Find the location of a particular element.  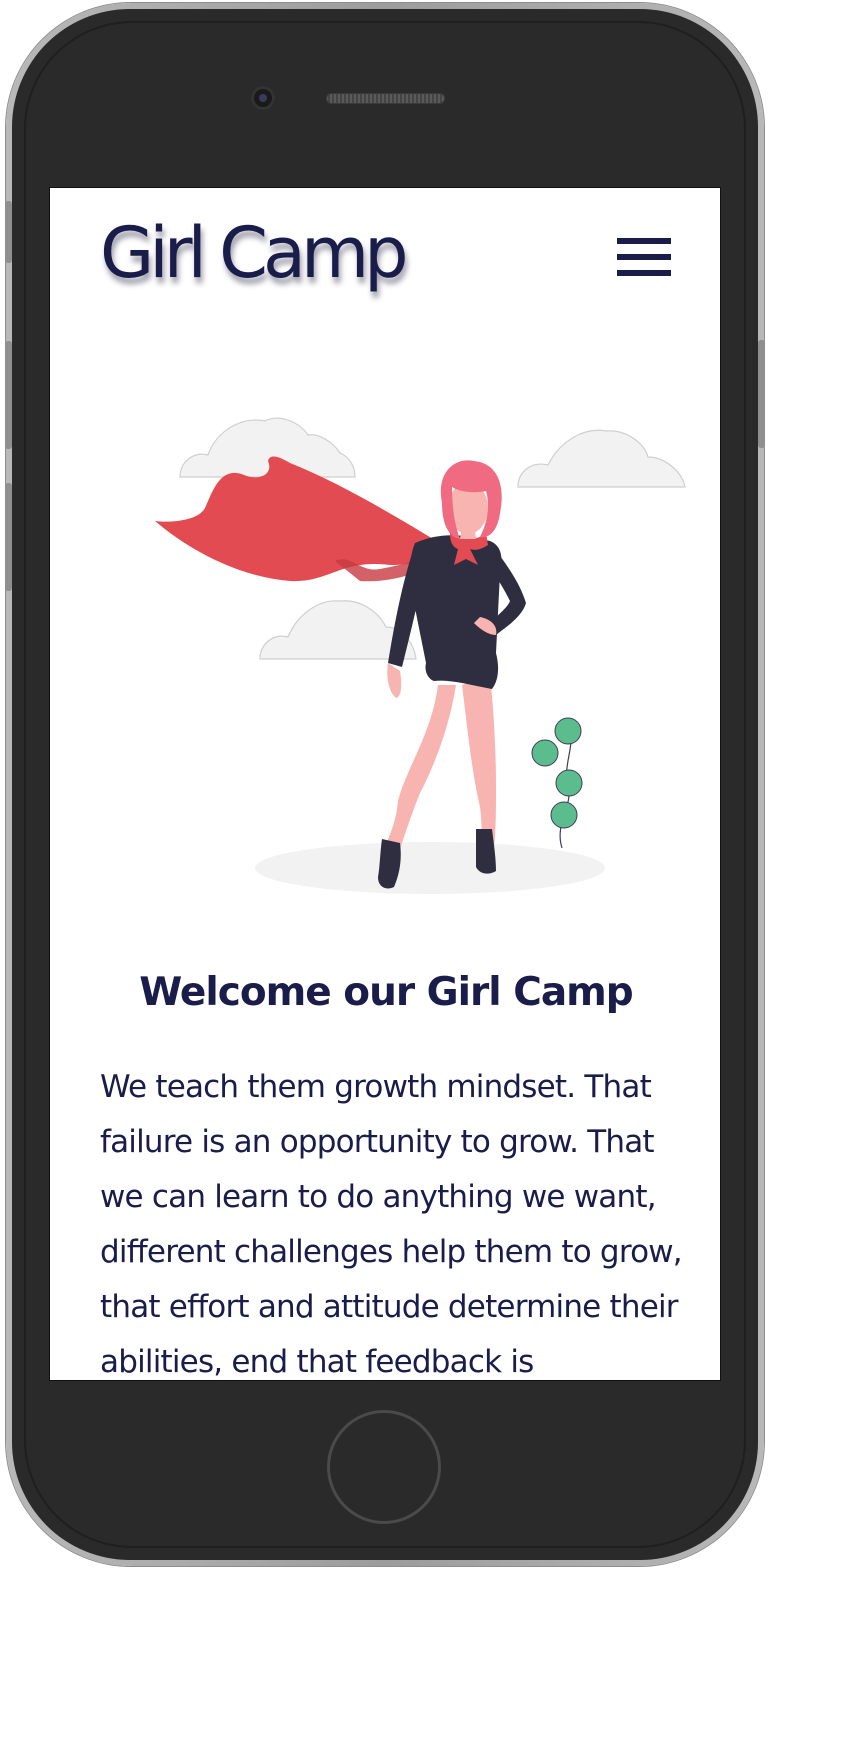

leg-right is located at coordinates (479, 761).